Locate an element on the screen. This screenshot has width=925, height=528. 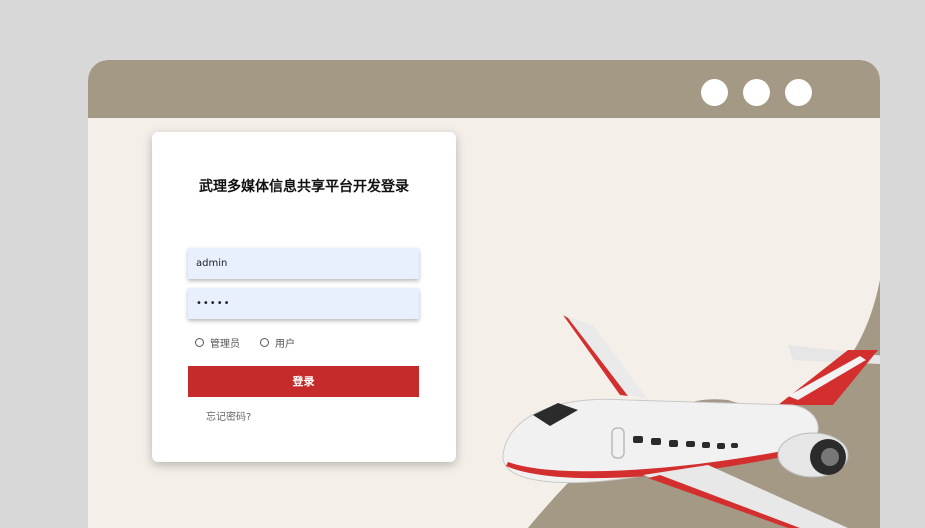
forgot-password-link: 忘记密码? is located at coordinates (228, 415).